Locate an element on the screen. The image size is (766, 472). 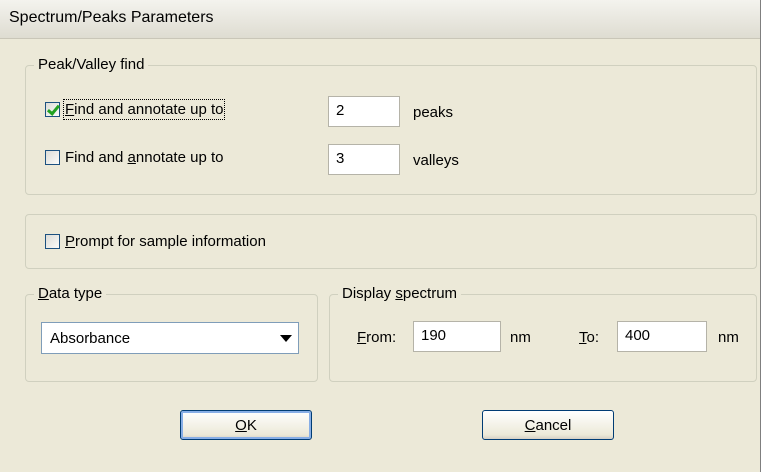
ok-button-label: OK is located at coordinates (246, 425).